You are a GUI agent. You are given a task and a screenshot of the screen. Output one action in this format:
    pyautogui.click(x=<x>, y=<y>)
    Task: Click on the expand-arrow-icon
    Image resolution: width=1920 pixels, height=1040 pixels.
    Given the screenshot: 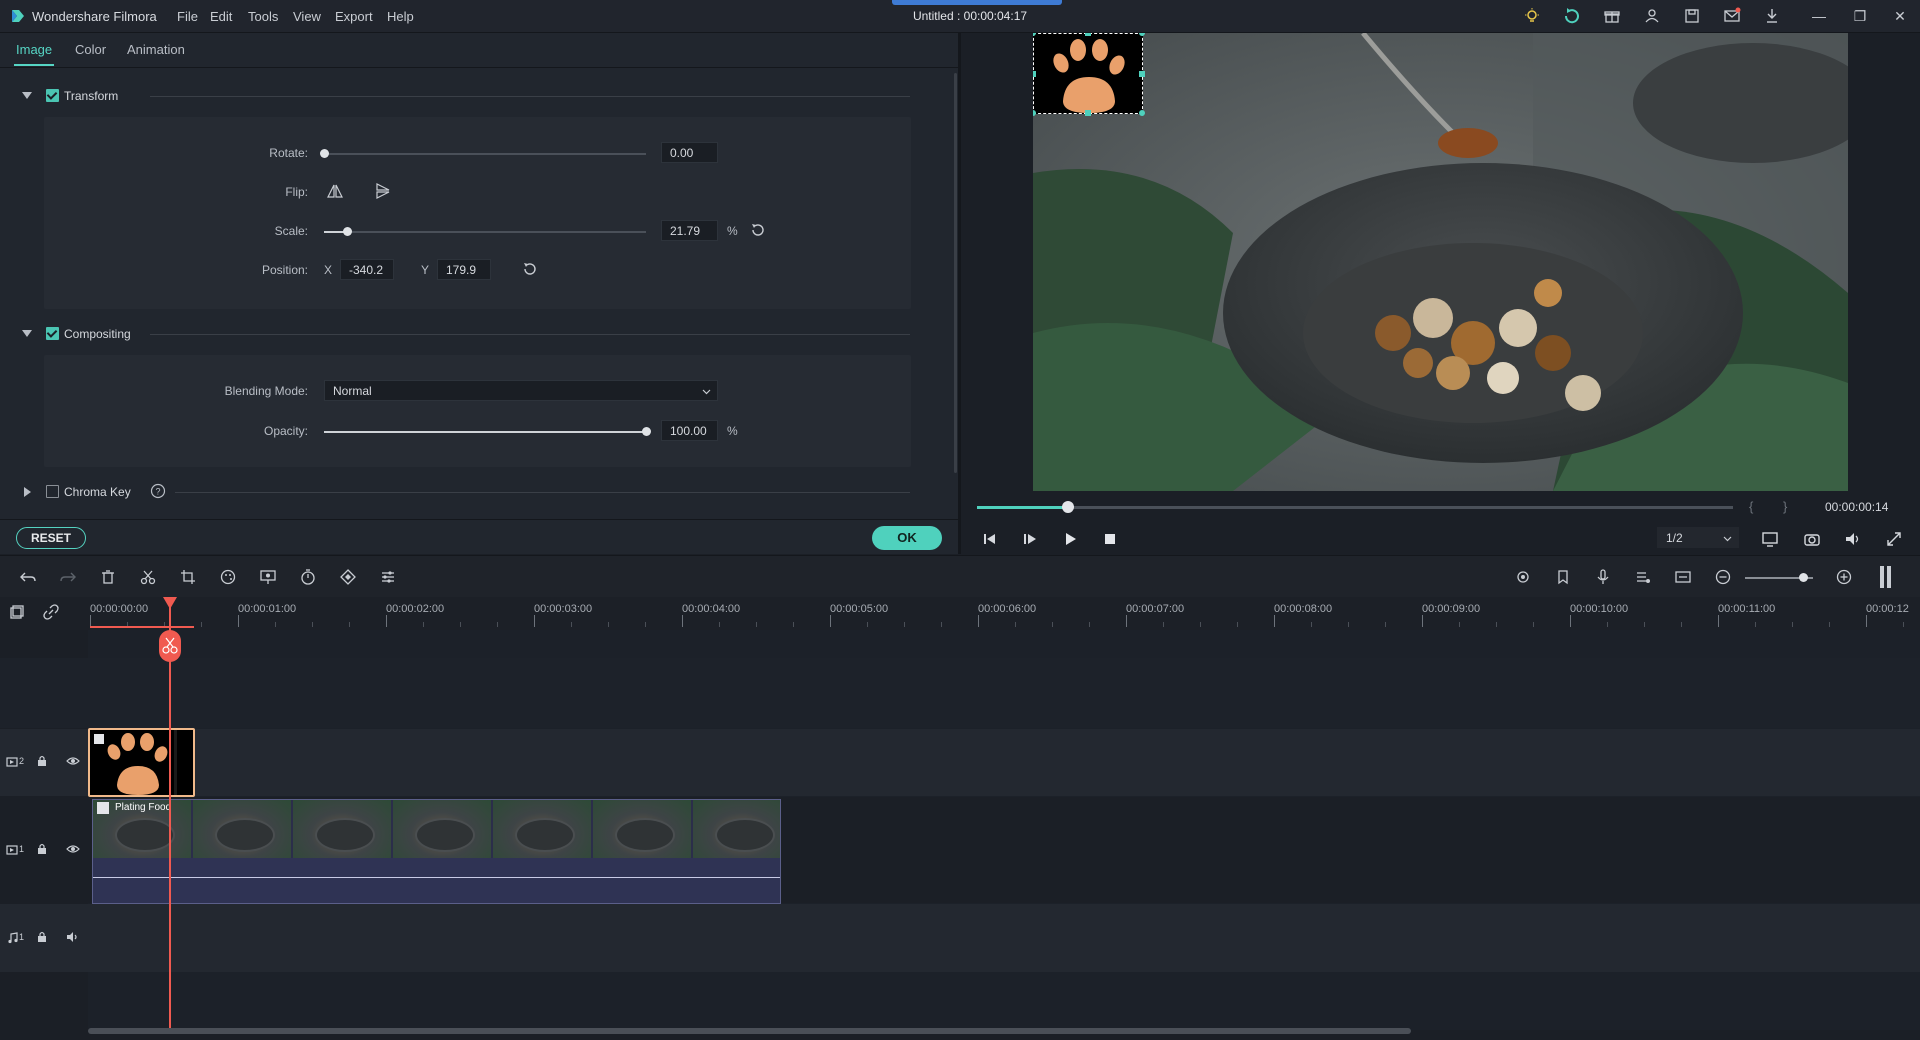 What is the action you would take?
    pyautogui.click(x=27, y=492)
    